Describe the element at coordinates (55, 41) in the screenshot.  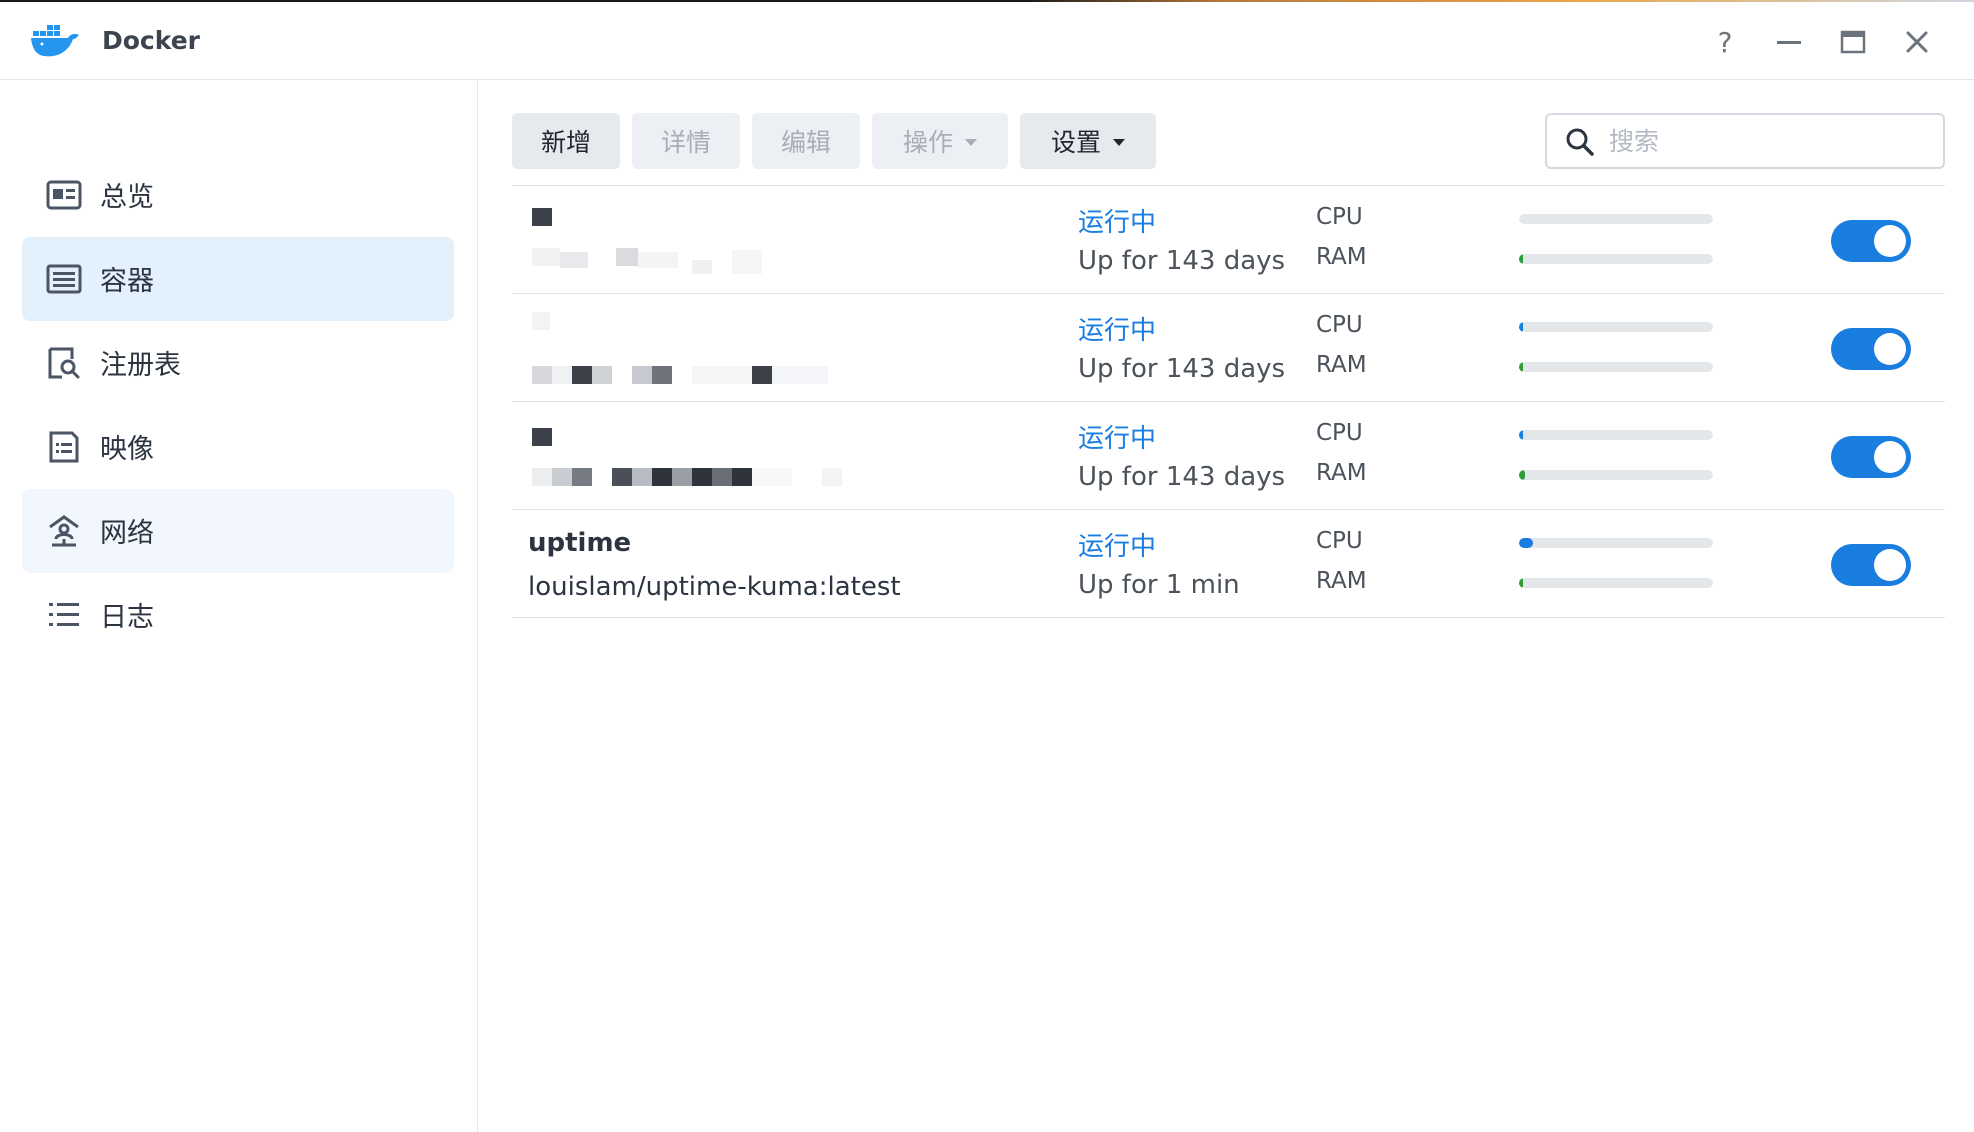
I see `docker-whale-icon` at that location.